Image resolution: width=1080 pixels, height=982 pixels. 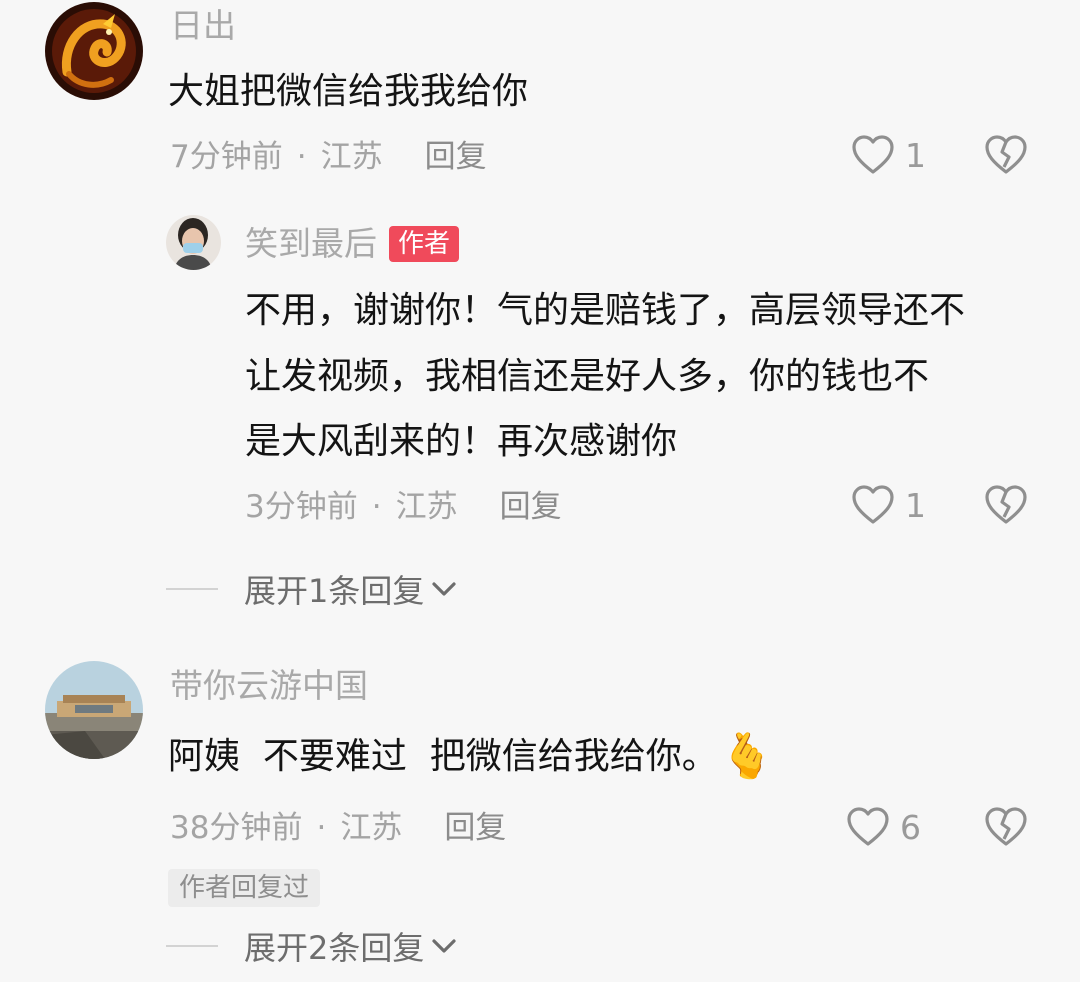 I want to click on reply-avatar, so click(x=193, y=242).